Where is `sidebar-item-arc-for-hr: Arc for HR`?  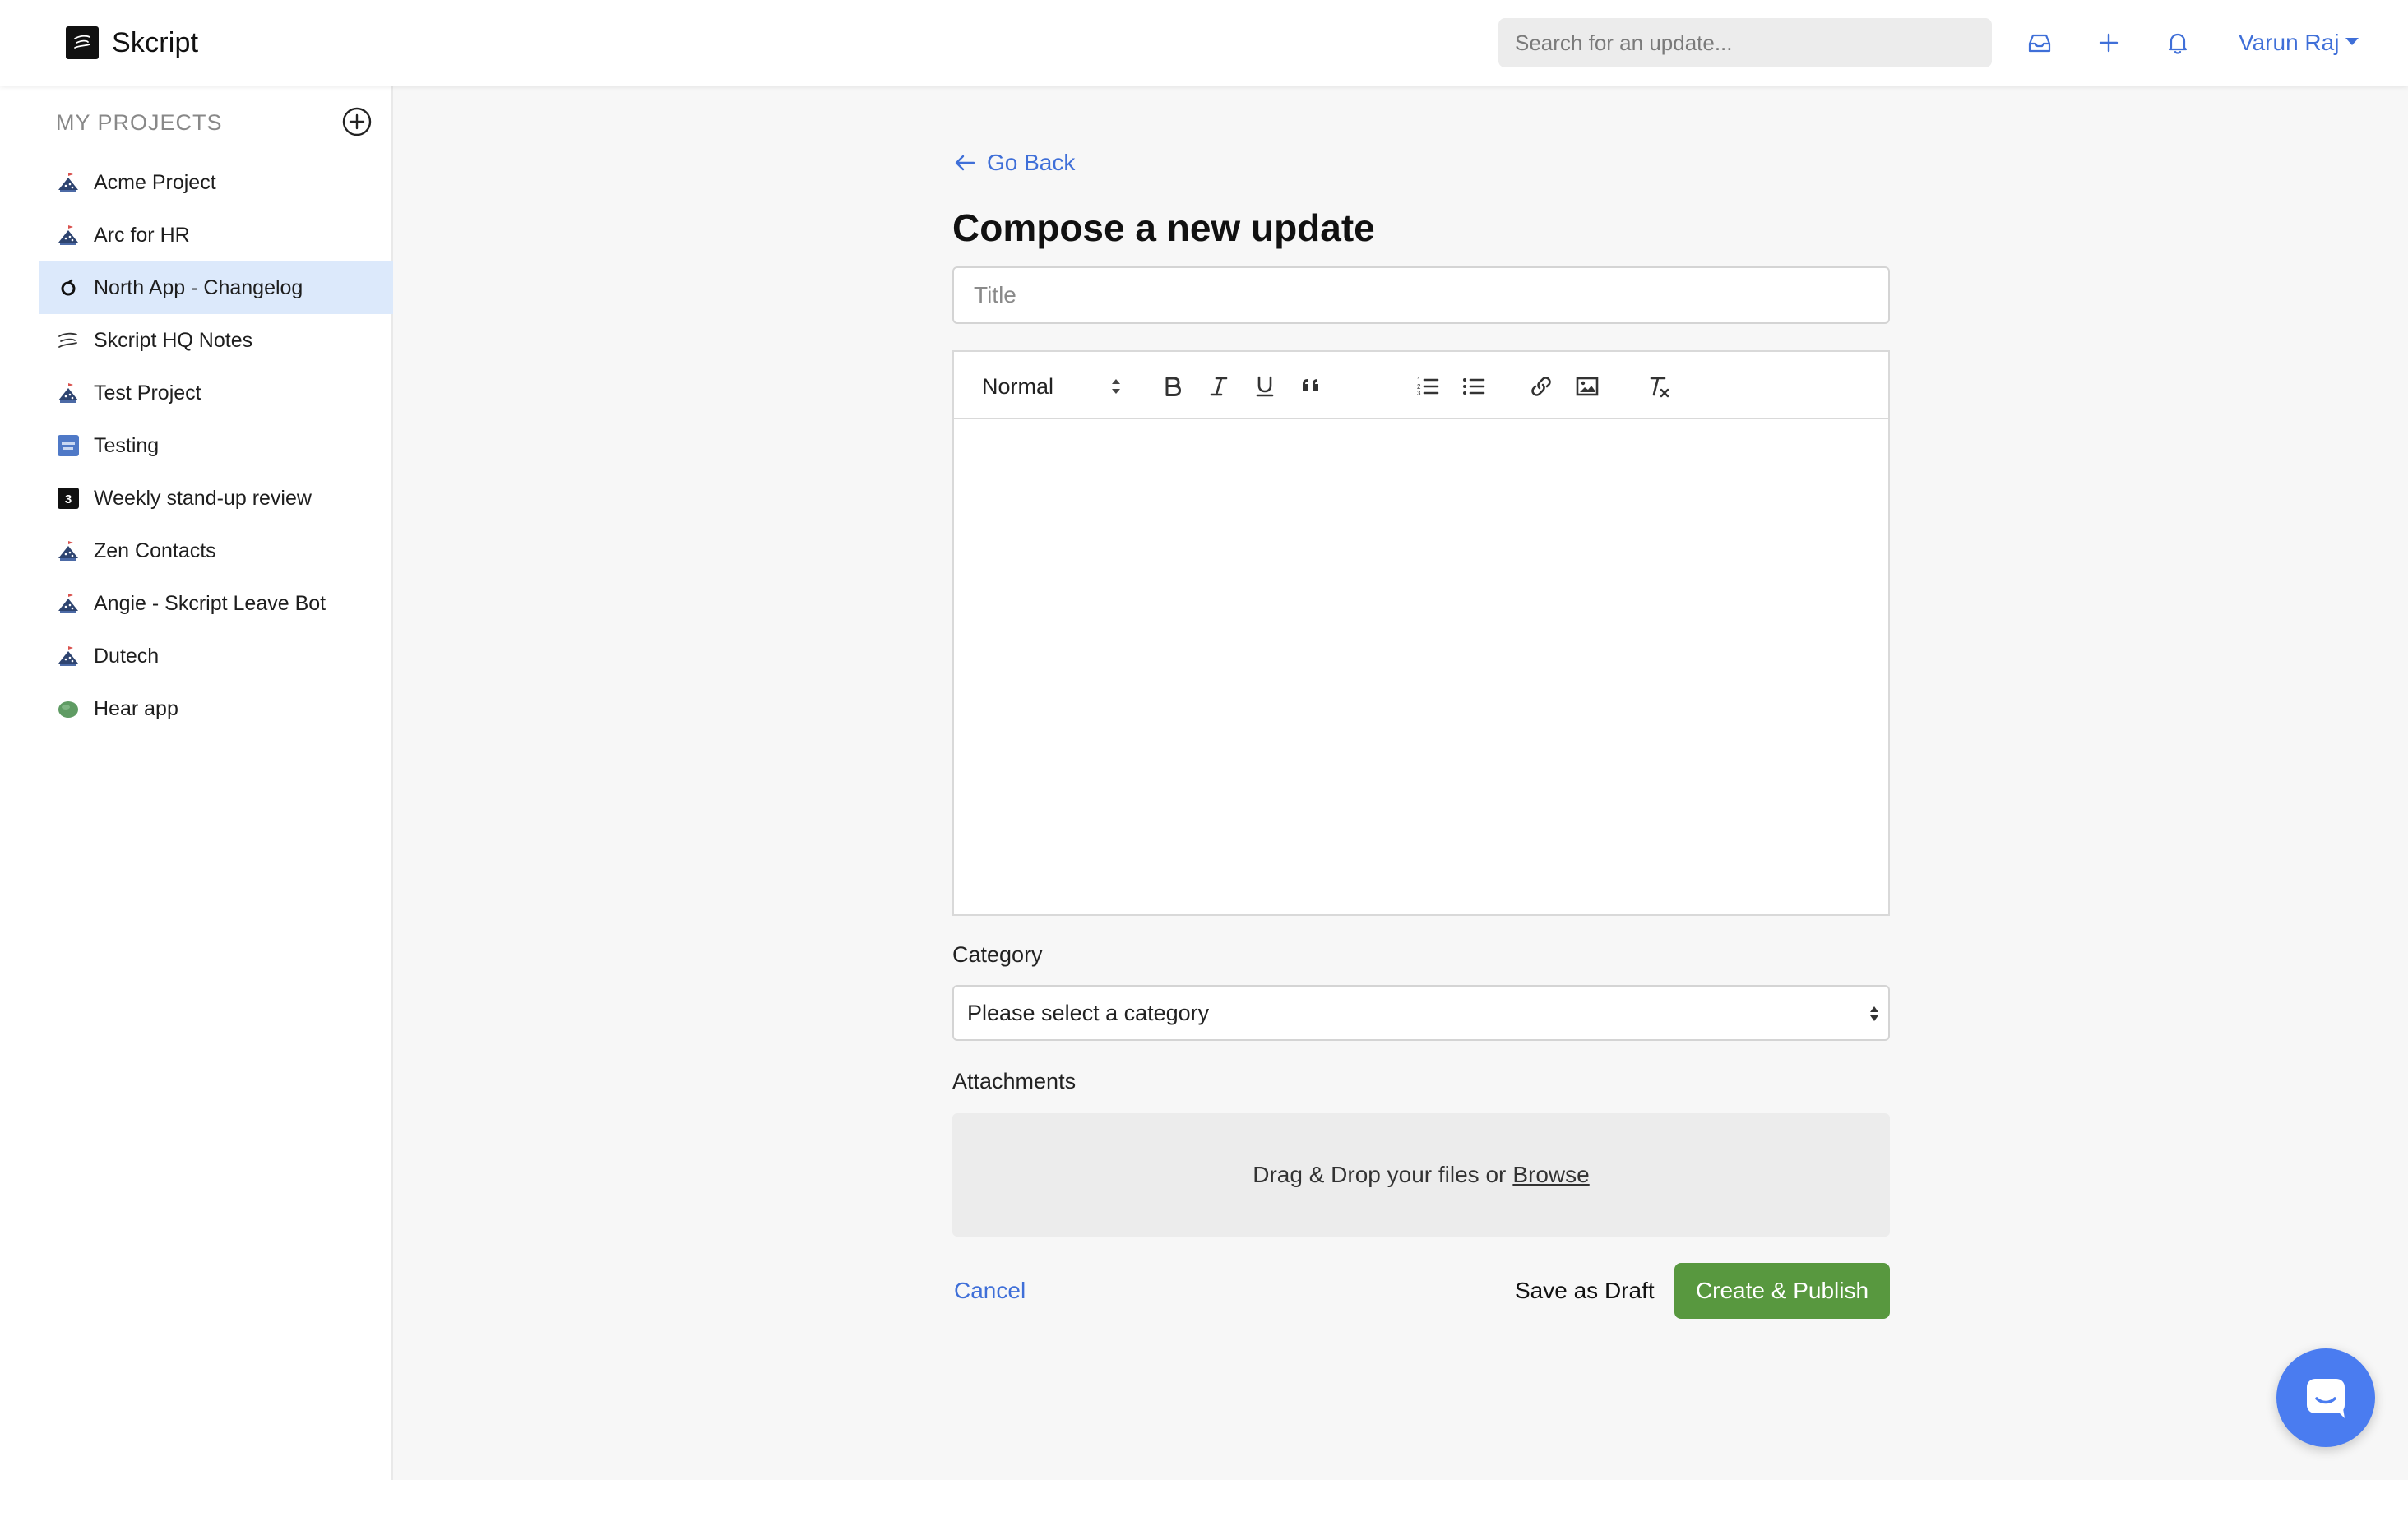
sidebar-item-arc-for-hr: Arc for HR is located at coordinates (216, 235).